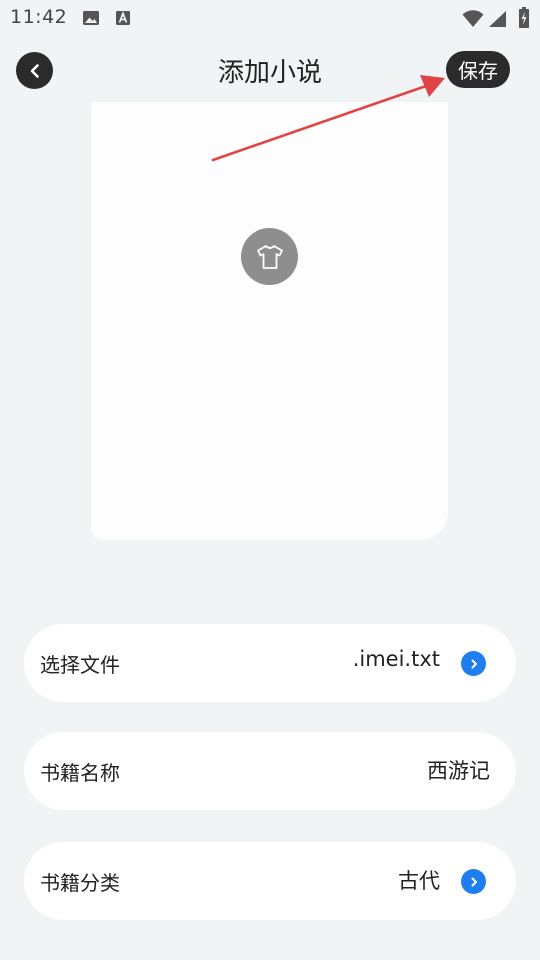 This screenshot has height=960, width=540. What do you see at coordinates (458, 770) in the screenshot?
I see `book-name-input: 西游记` at bounding box center [458, 770].